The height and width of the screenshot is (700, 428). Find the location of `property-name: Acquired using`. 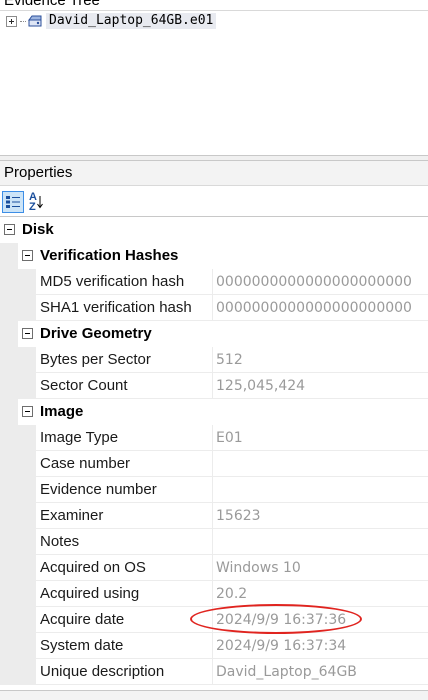

property-name: Acquired using is located at coordinates (90, 593).